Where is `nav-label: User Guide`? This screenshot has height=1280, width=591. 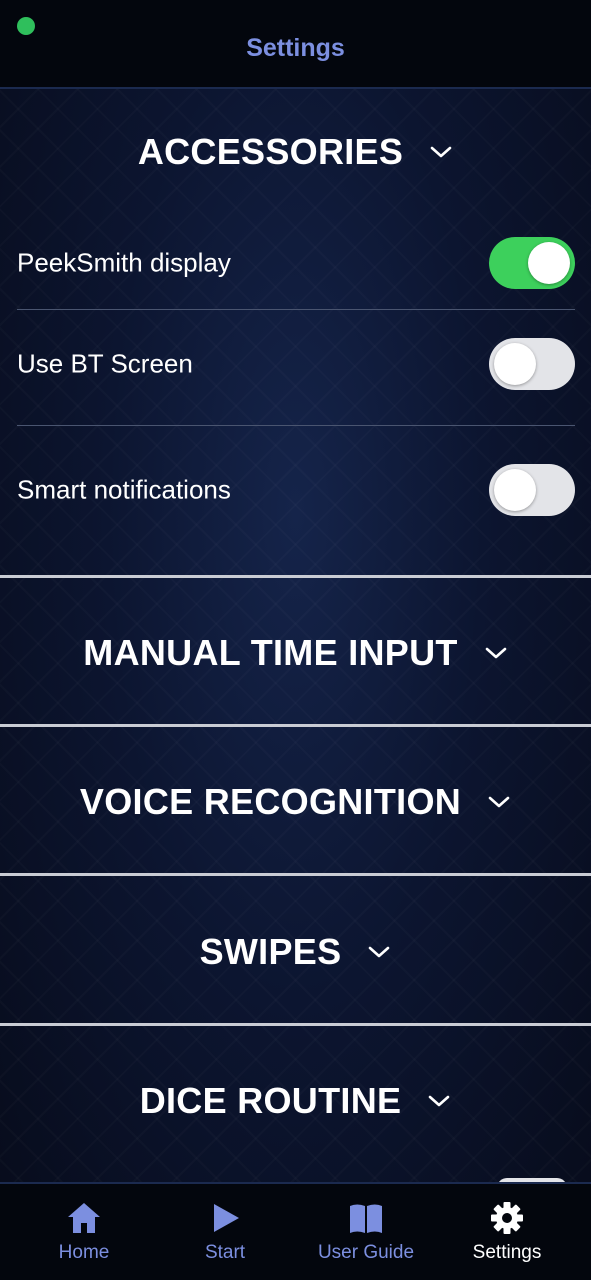
nav-label: User Guide is located at coordinates (366, 1252).